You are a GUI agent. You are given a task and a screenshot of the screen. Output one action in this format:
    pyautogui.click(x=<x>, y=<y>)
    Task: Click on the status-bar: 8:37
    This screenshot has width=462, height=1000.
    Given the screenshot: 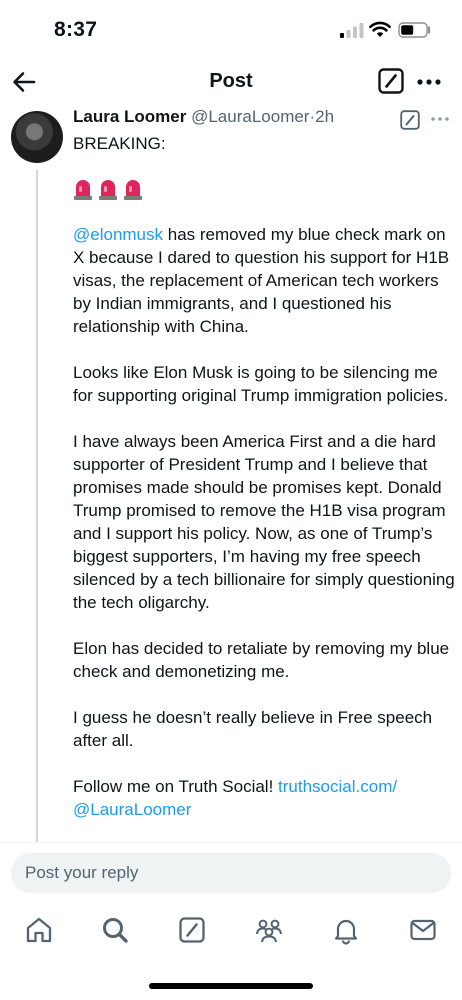 What is the action you would take?
    pyautogui.click(x=231, y=30)
    